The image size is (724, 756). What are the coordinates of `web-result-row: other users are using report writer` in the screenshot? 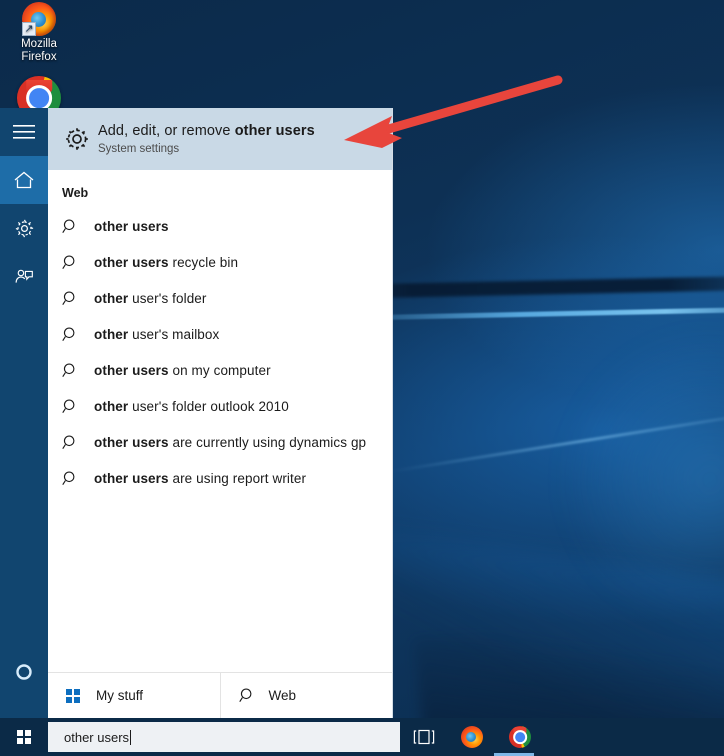 It's located at (220, 478).